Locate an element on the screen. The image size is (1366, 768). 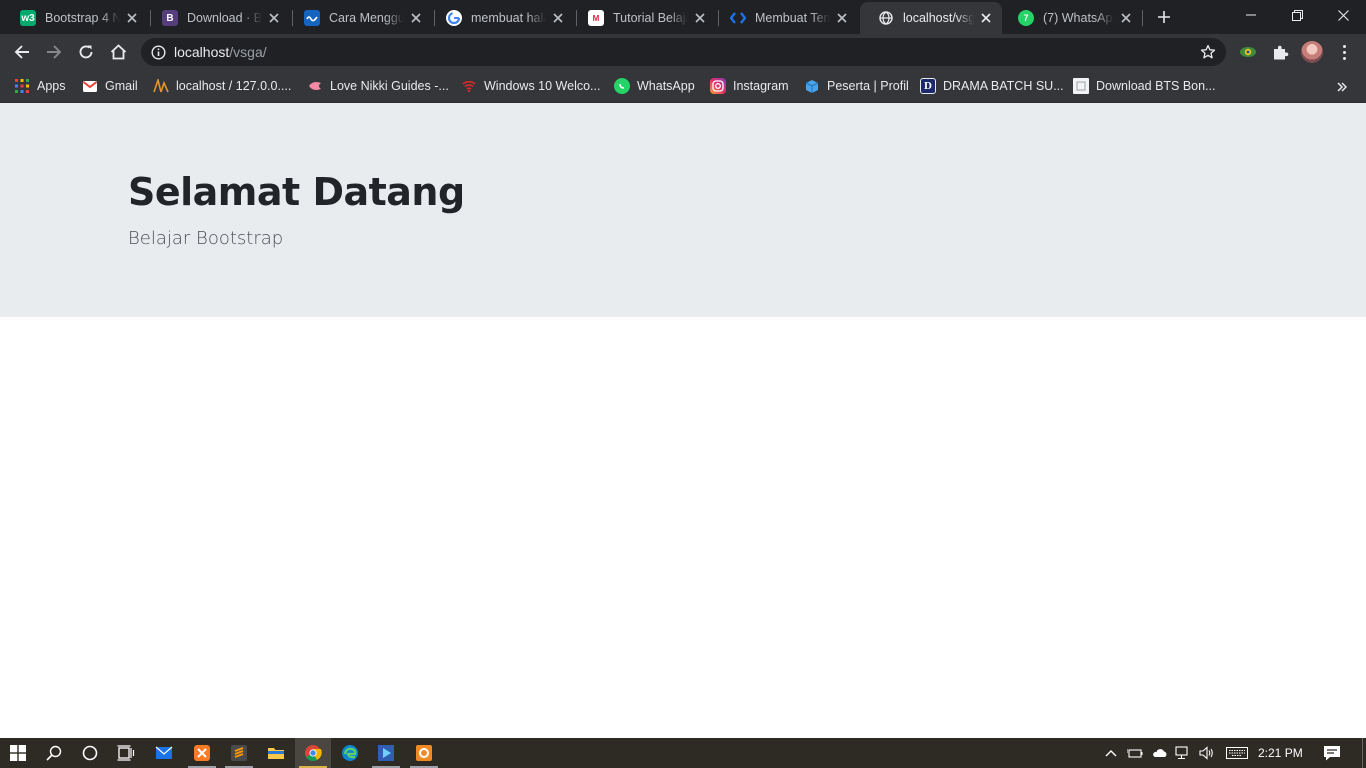
onedrive-cloud-icon is located at coordinates (1160, 753).